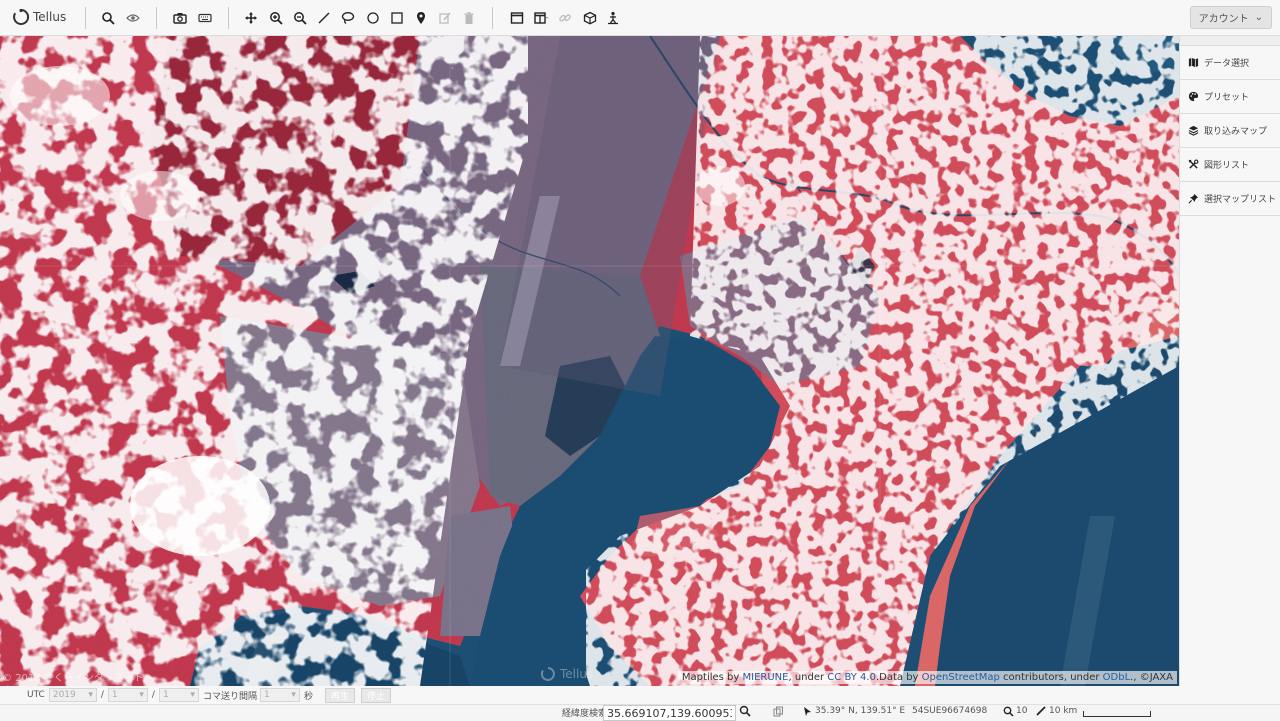 The height and width of the screenshot is (721, 1280). Describe the element at coordinates (807, 713) in the screenshot. I see `cursor-icon` at that location.